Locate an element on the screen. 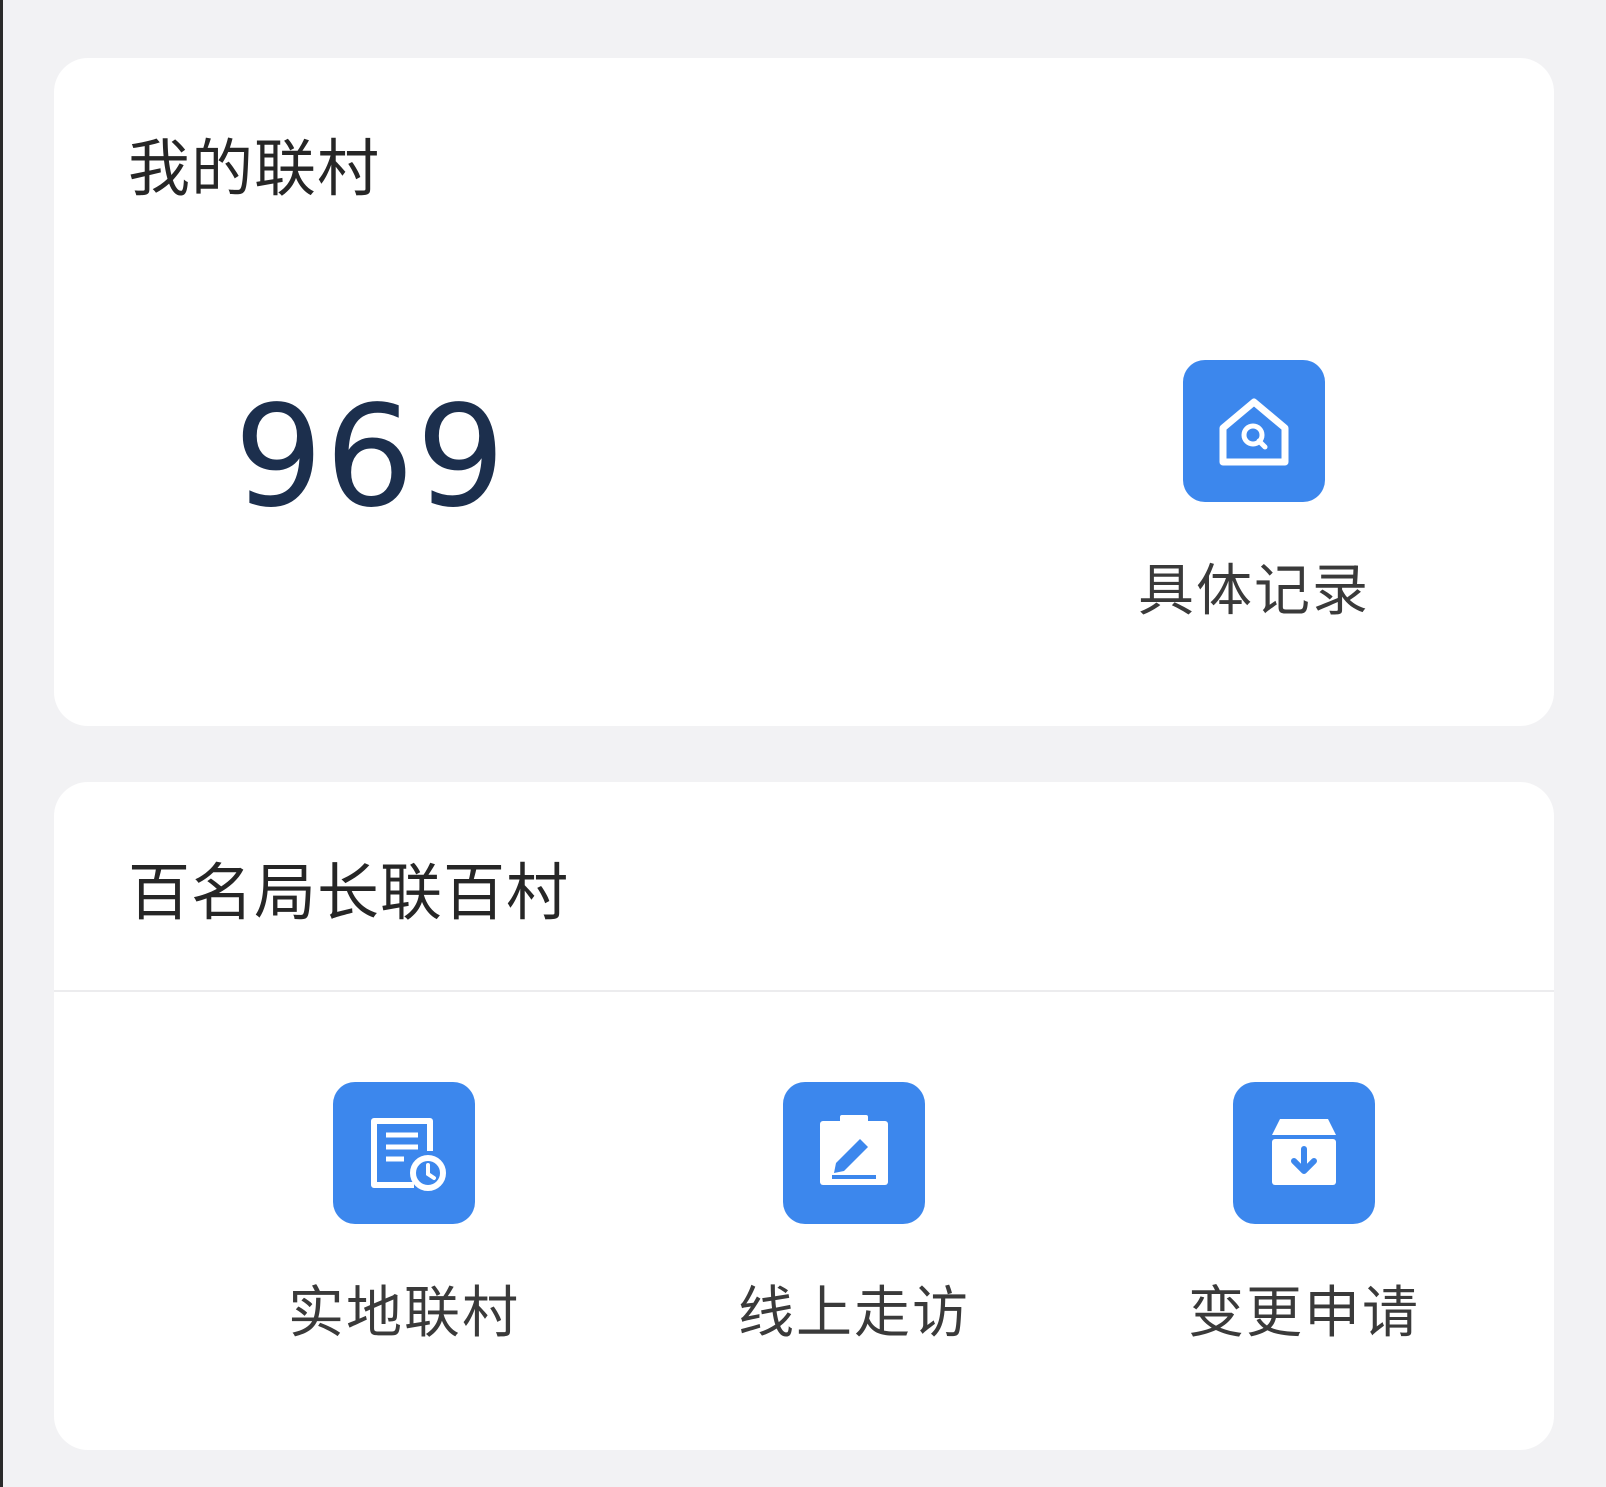  house-search-icon is located at coordinates (1254, 432).